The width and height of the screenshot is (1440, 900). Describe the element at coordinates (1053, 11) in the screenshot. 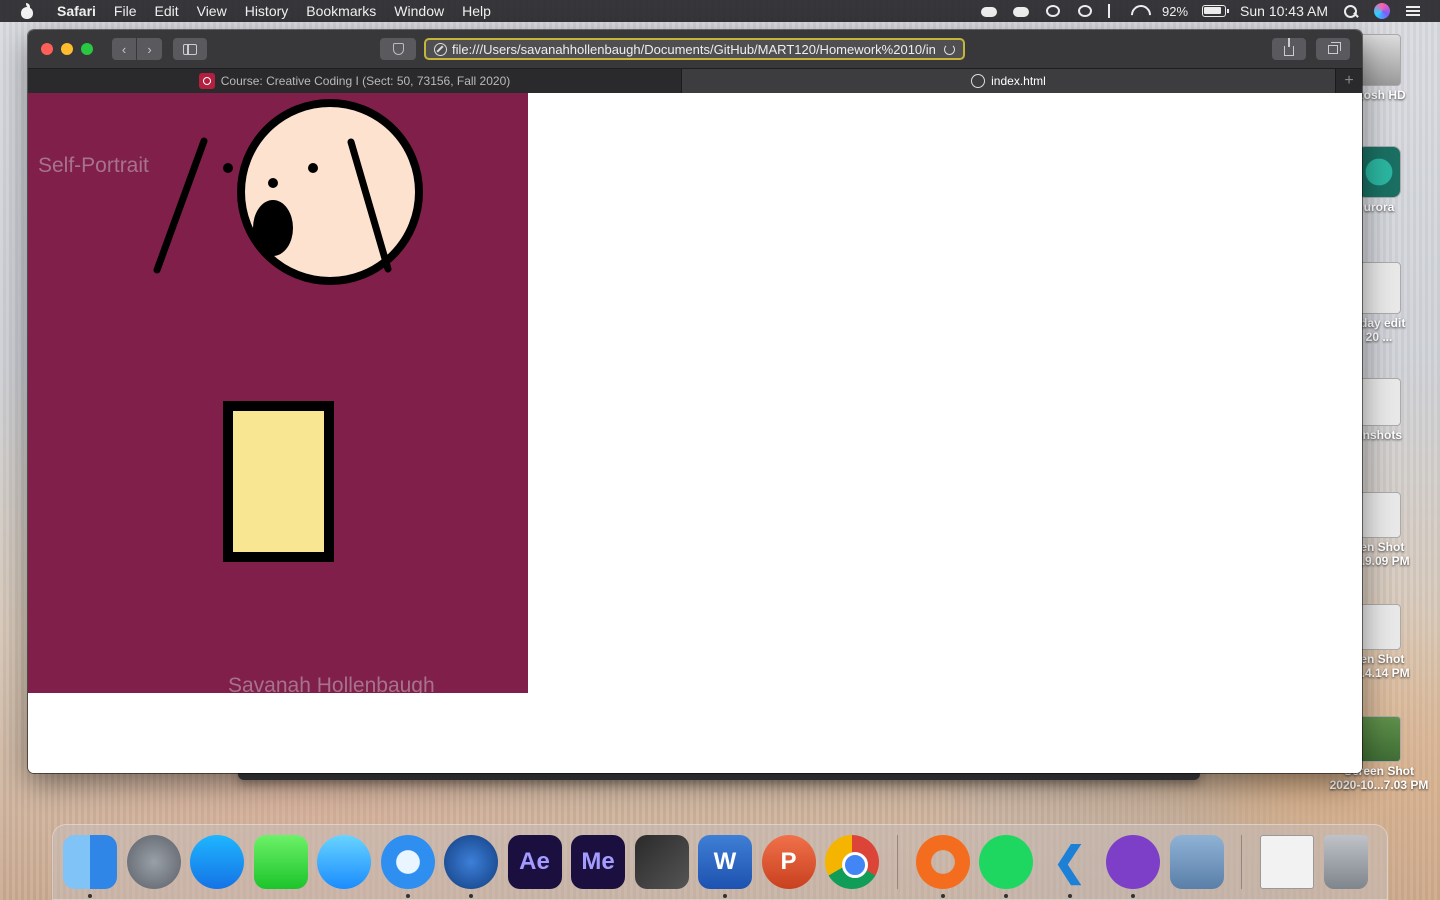

I see `mountain-icon` at that location.